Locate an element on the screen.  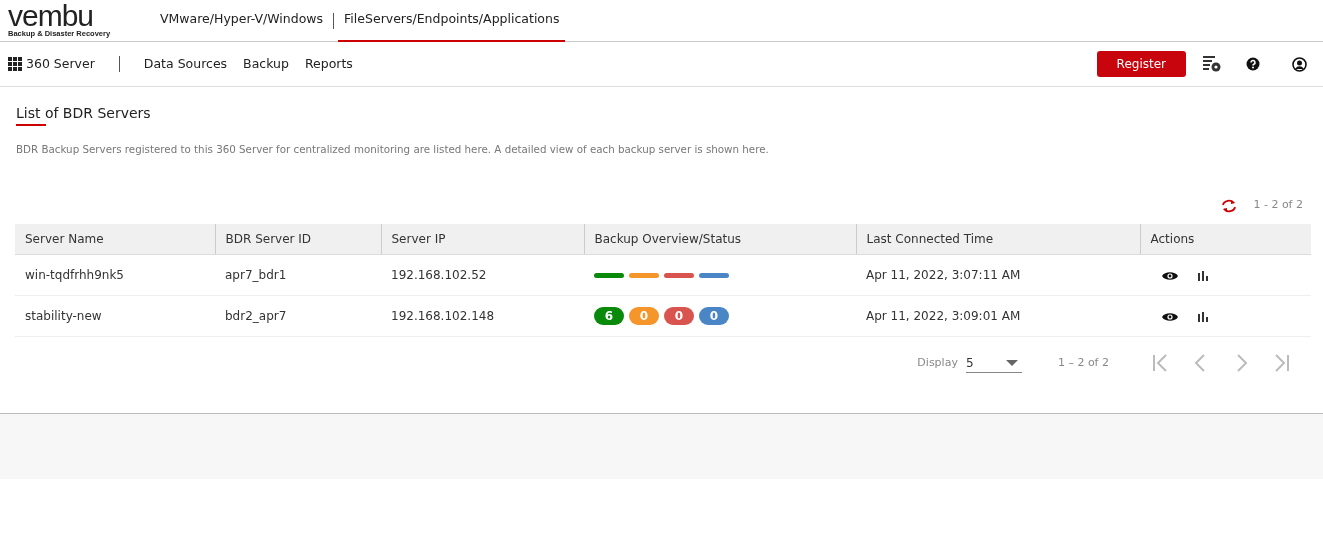
column-header: Server IP is located at coordinates (482, 239).